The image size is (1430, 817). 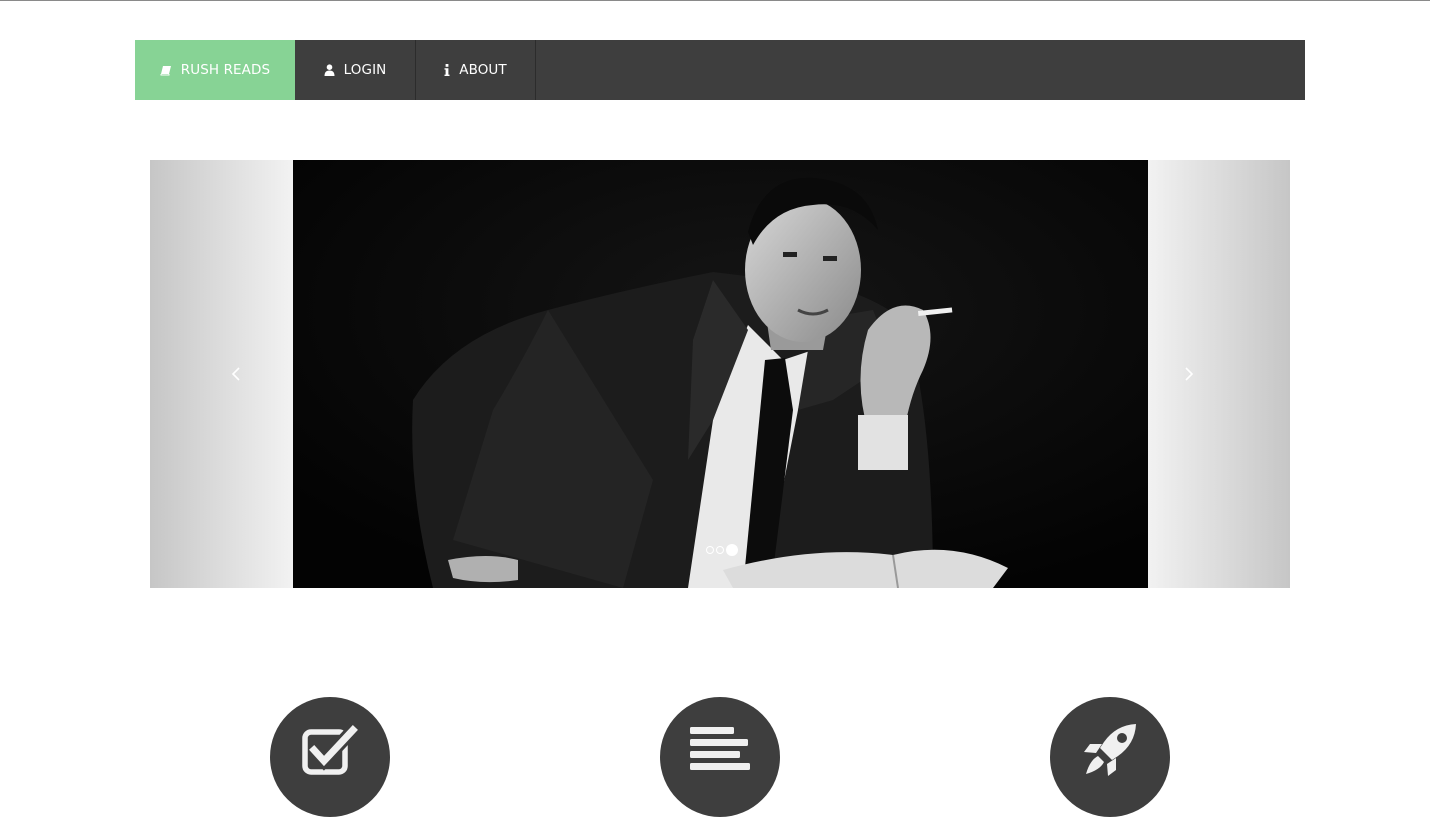 What do you see at coordinates (715, 0) in the screenshot?
I see `top-divider` at bounding box center [715, 0].